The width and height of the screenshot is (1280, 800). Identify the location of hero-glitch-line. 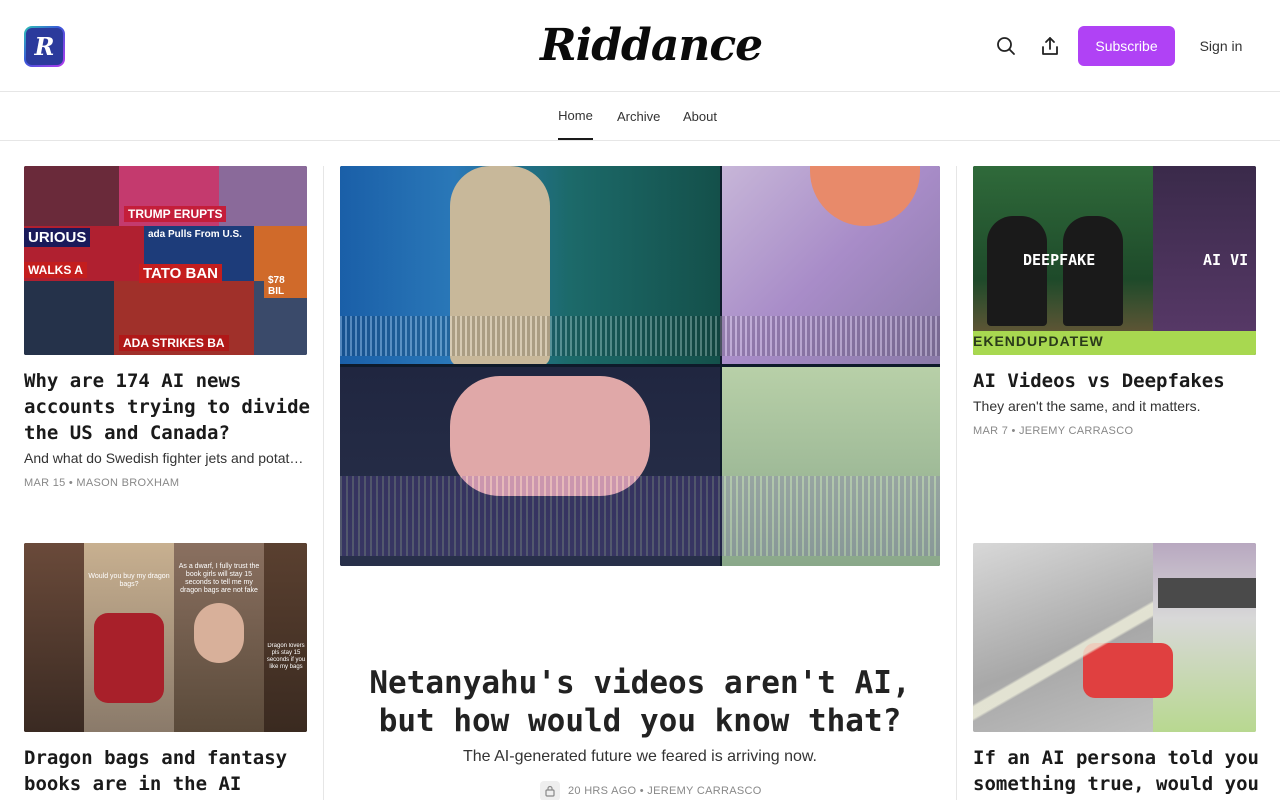
(640, 365).